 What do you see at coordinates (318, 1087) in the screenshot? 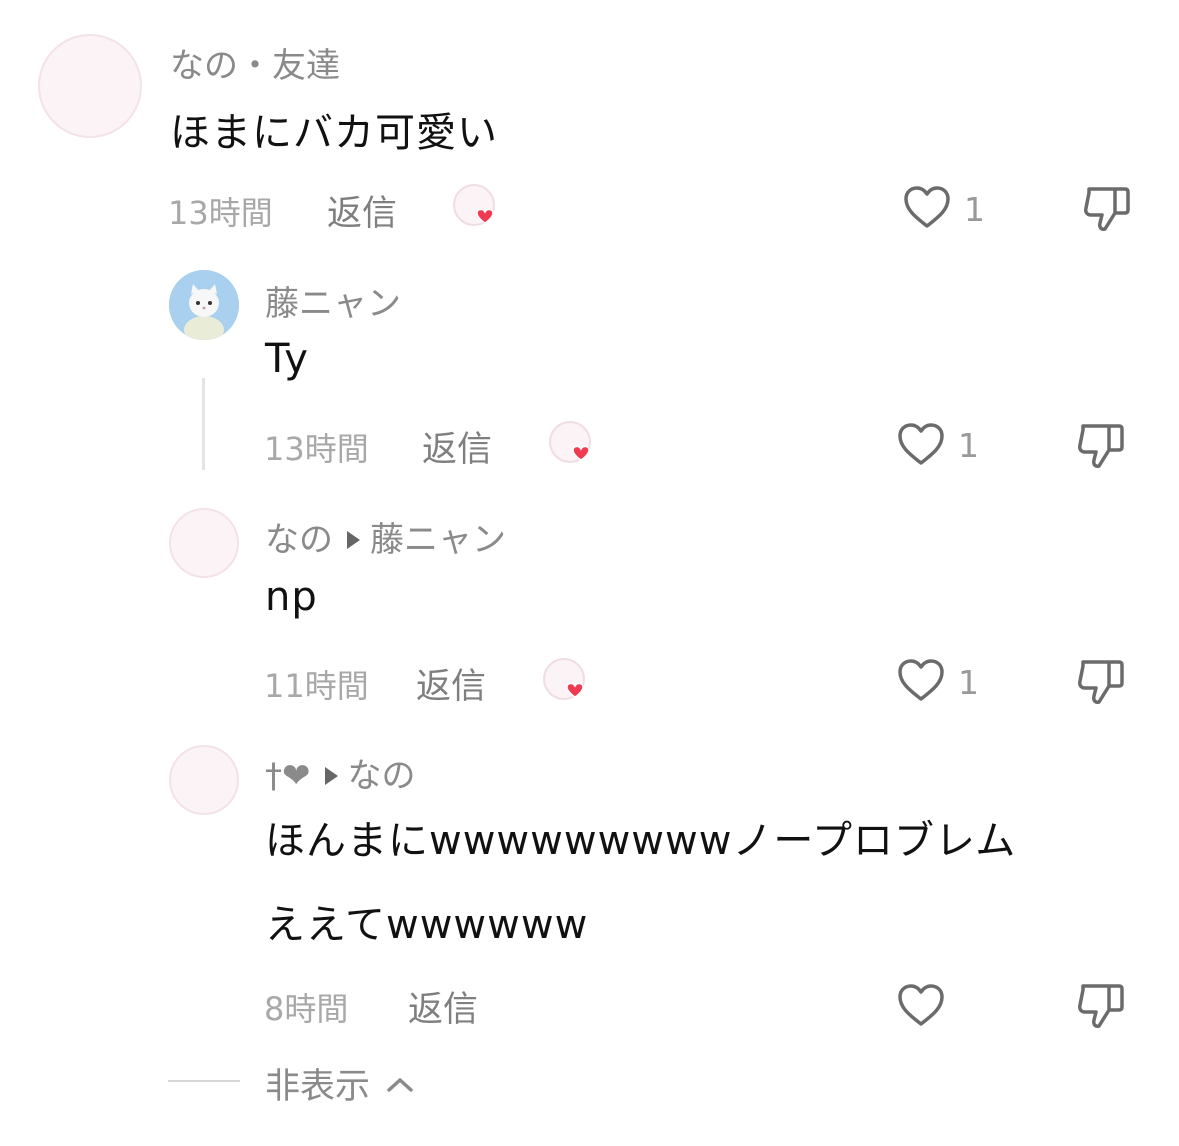
I see `hide-replies-label: 非表示` at bounding box center [318, 1087].